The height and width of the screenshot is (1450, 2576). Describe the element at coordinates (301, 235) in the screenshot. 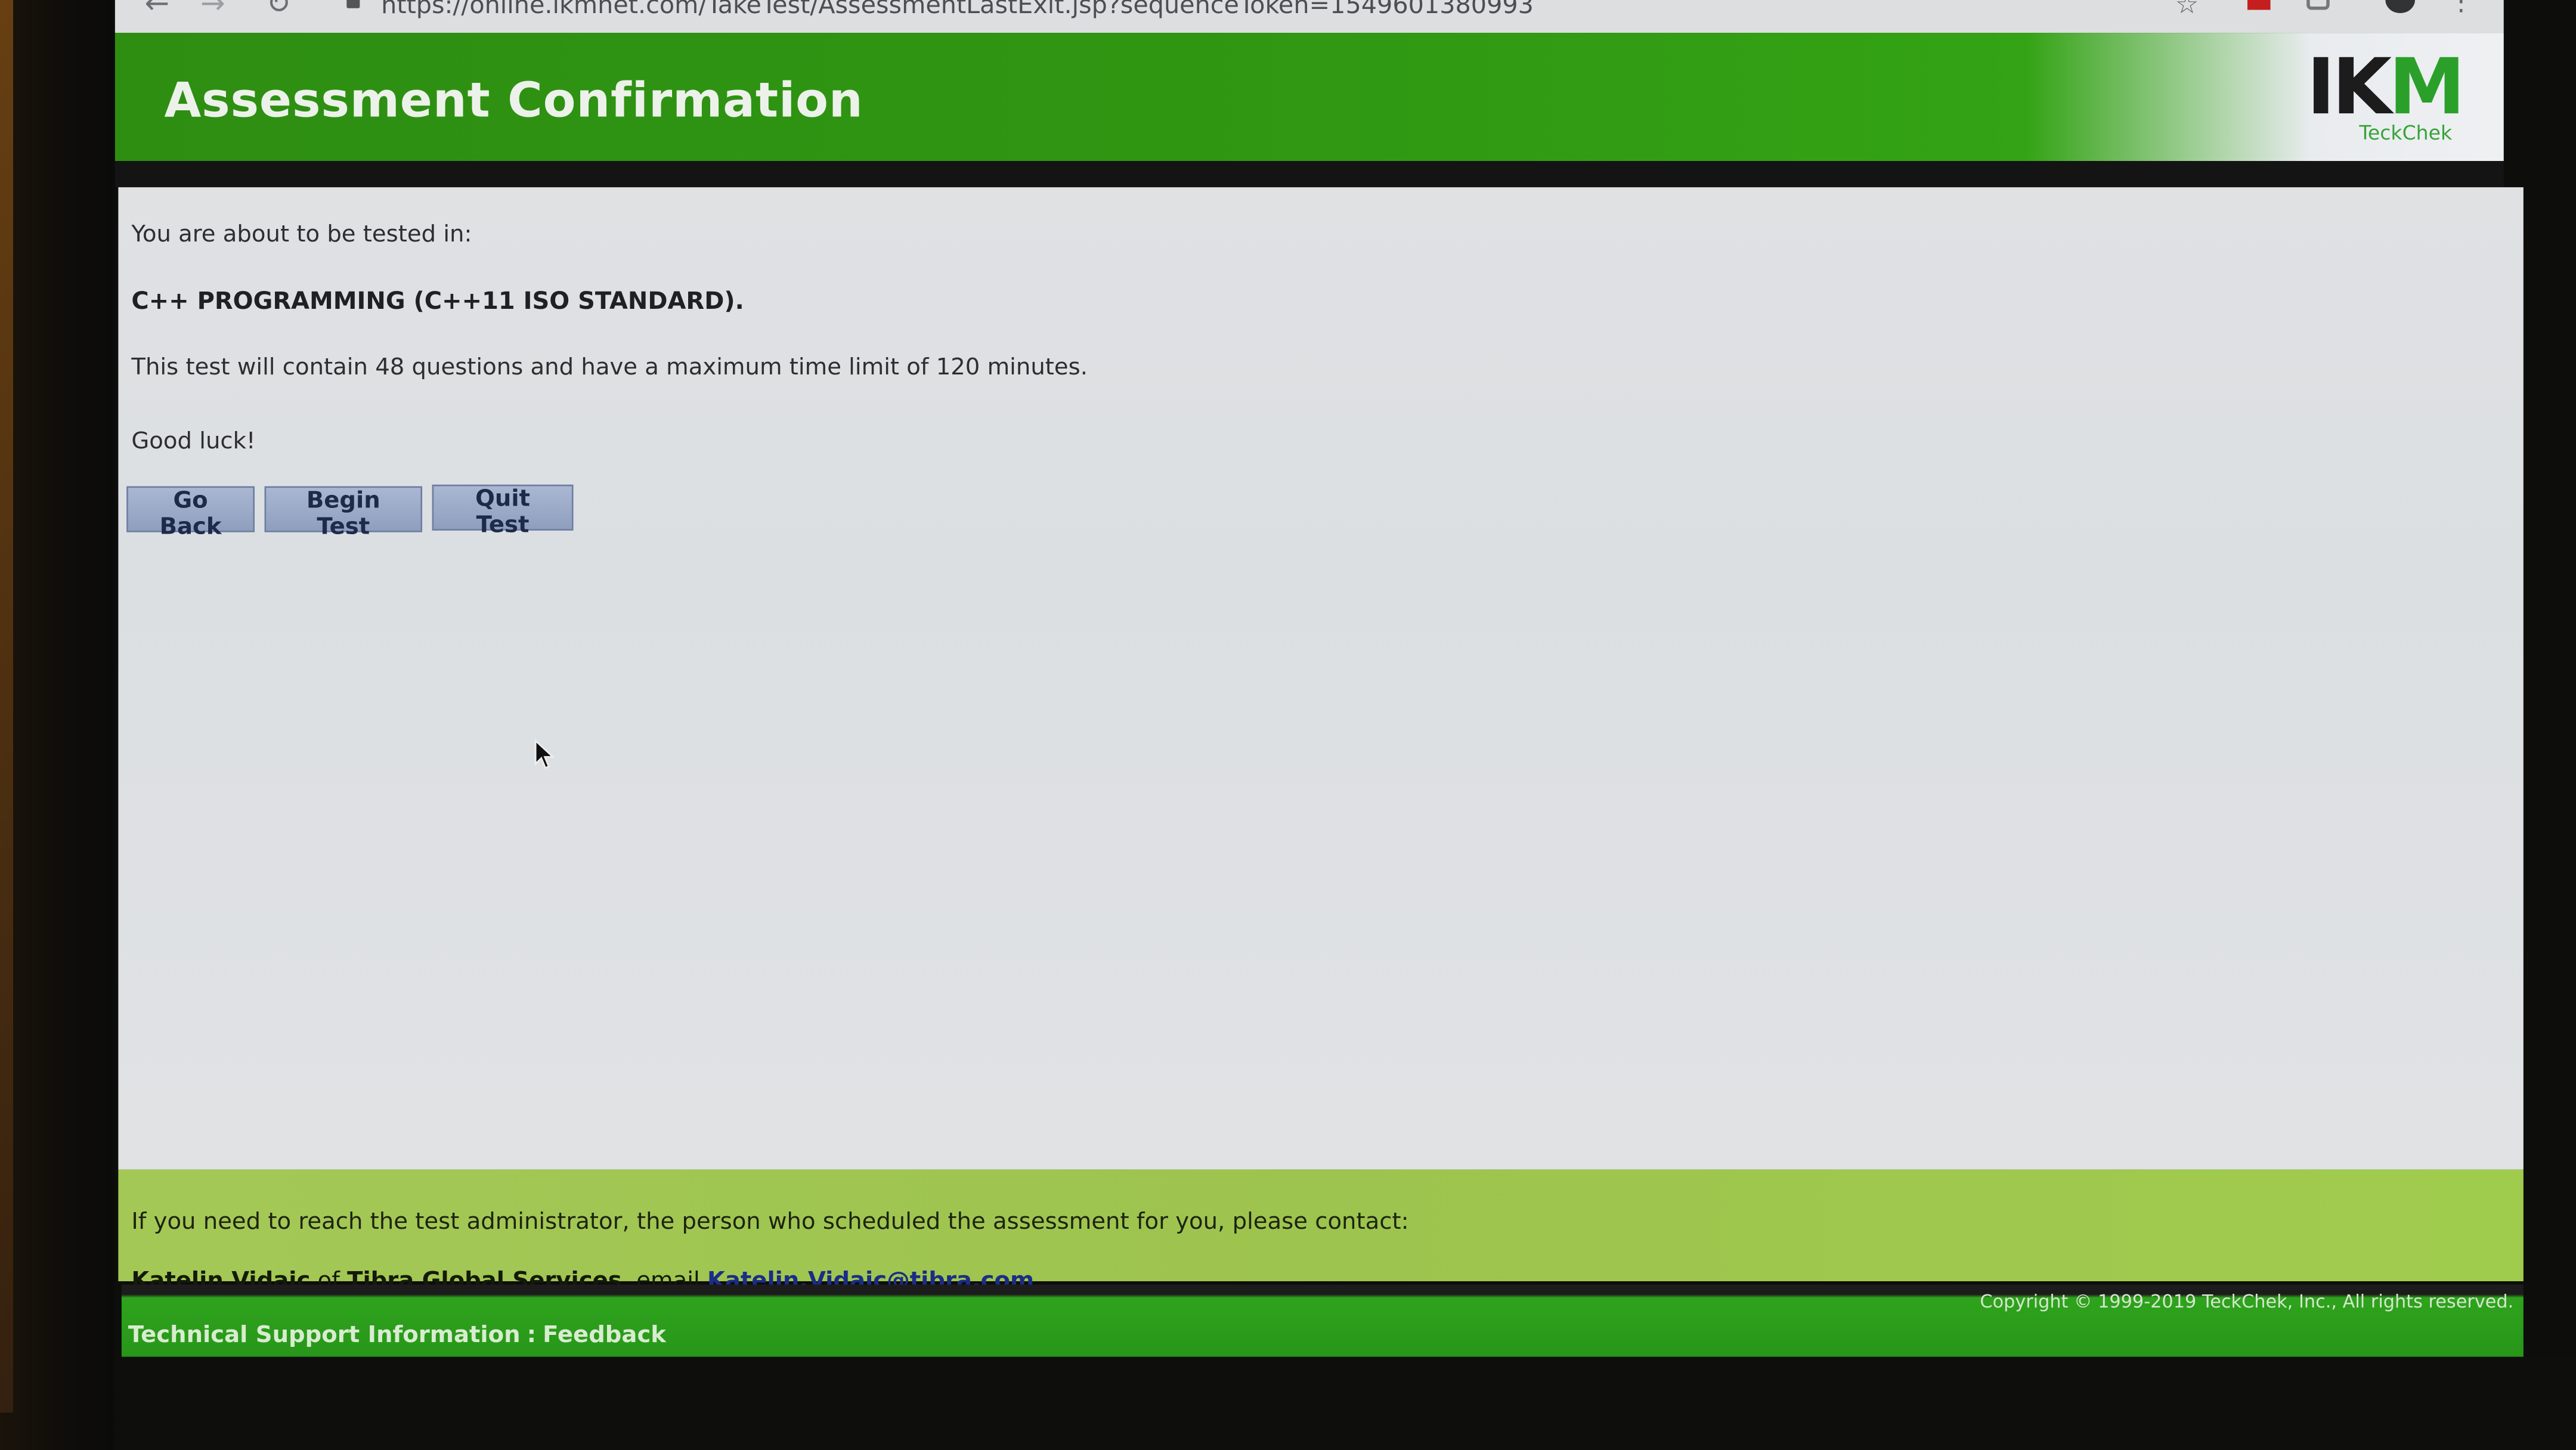

I see `intro-text: You are about to be tested in:` at that location.